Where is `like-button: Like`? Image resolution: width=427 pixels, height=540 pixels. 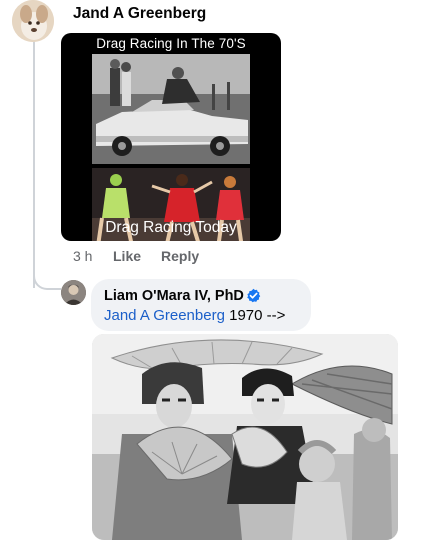
like-button: Like is located at coordinates (127, 256).